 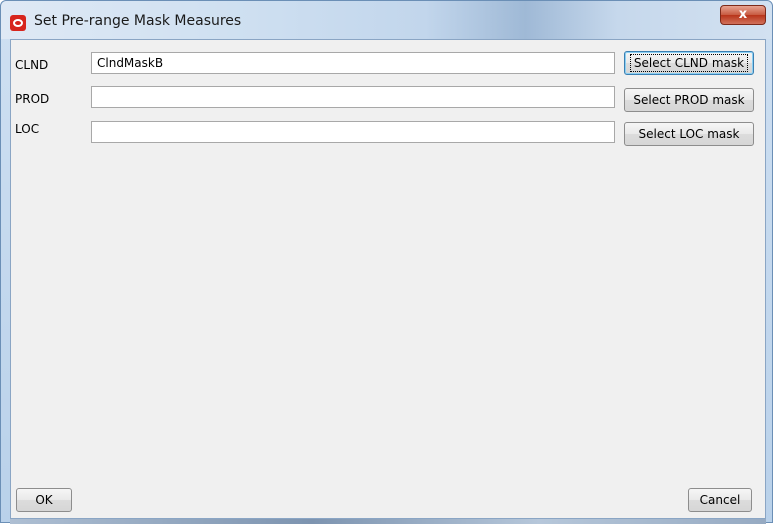 I want to click on select-clnd-mask-label: Select CLND mask, so click(x=689, y=63).